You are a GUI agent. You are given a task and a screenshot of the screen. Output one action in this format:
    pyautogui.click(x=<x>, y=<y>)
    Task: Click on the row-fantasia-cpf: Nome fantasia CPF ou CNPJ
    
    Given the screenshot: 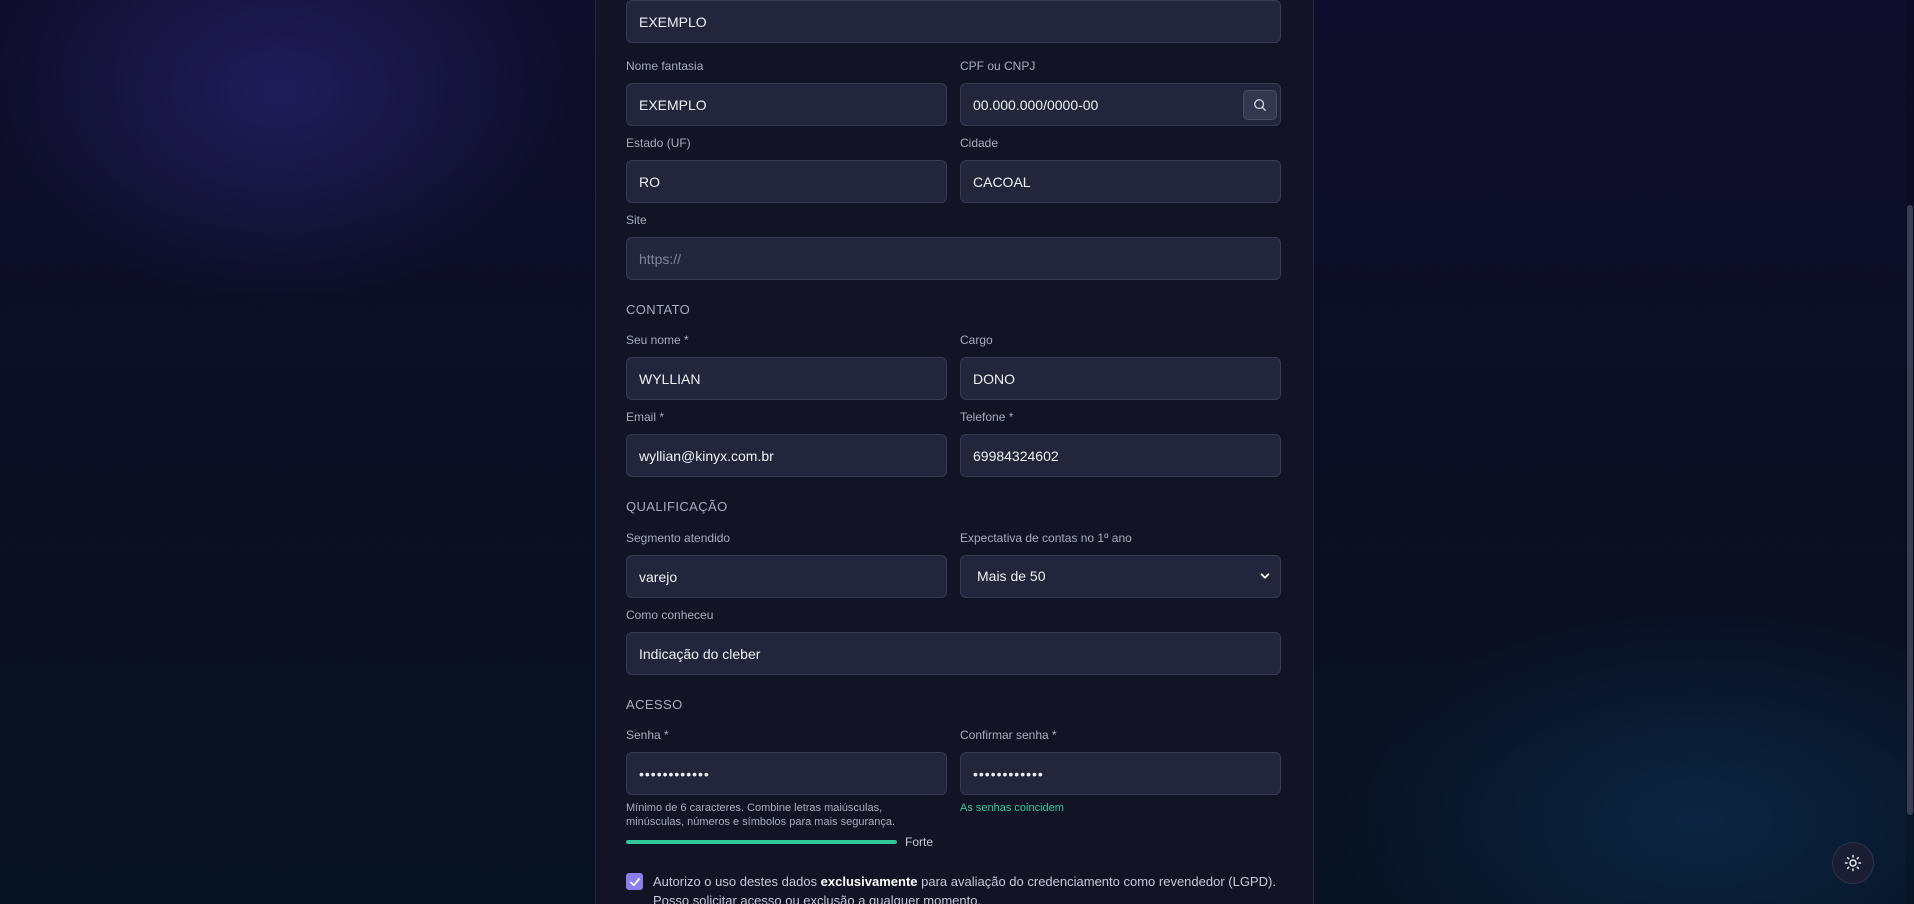 What is the action you would take?
    pyautogui.click(x=953, y=92)
    